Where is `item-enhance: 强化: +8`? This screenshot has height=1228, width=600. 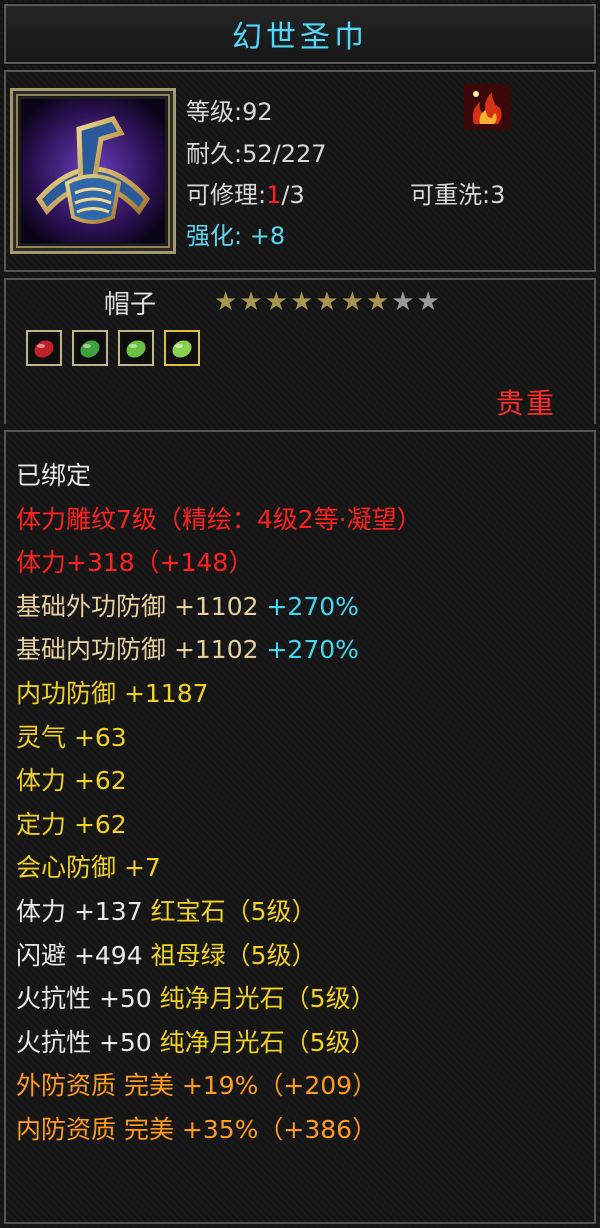 item-enhance: 强化: +8 is located at coordinates (236, 236).